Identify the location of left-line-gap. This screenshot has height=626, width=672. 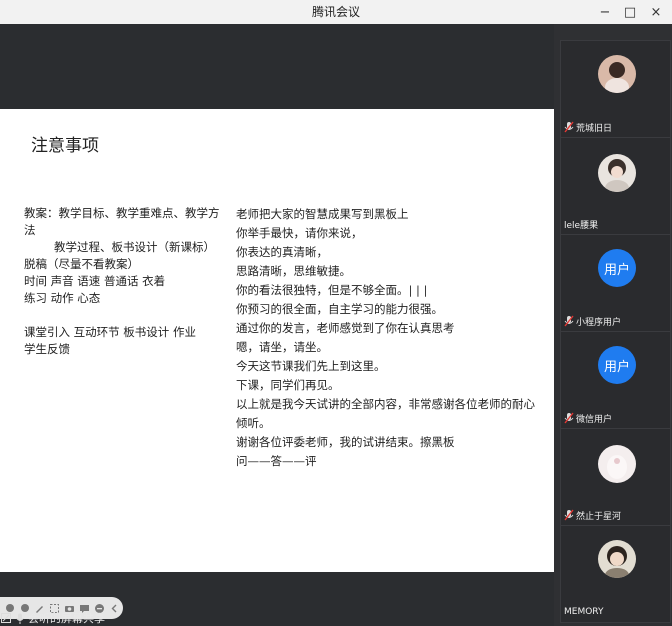
(124, 315).